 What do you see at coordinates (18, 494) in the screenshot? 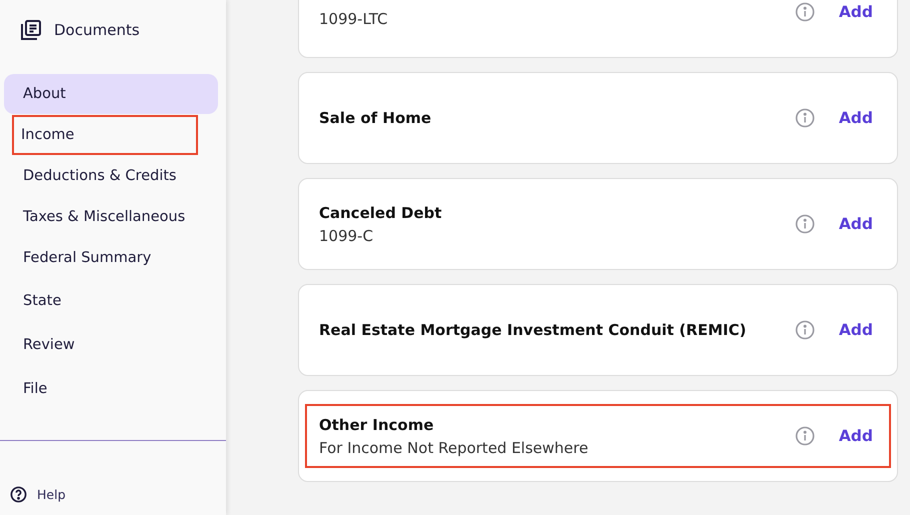
I see `help-icon` at bounding box center [18, 494].